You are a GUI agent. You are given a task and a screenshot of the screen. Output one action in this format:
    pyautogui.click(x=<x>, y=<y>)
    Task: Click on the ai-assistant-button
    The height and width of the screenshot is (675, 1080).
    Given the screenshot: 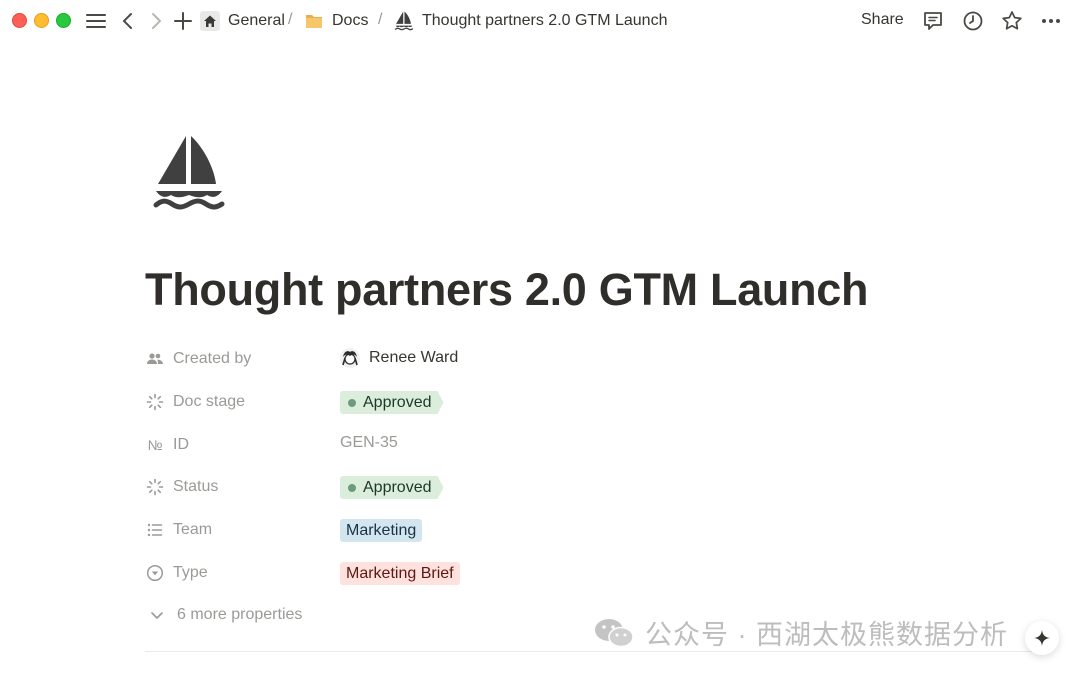 What is the action you would take?
    pyautogui.click(x=1042, y=638)
    